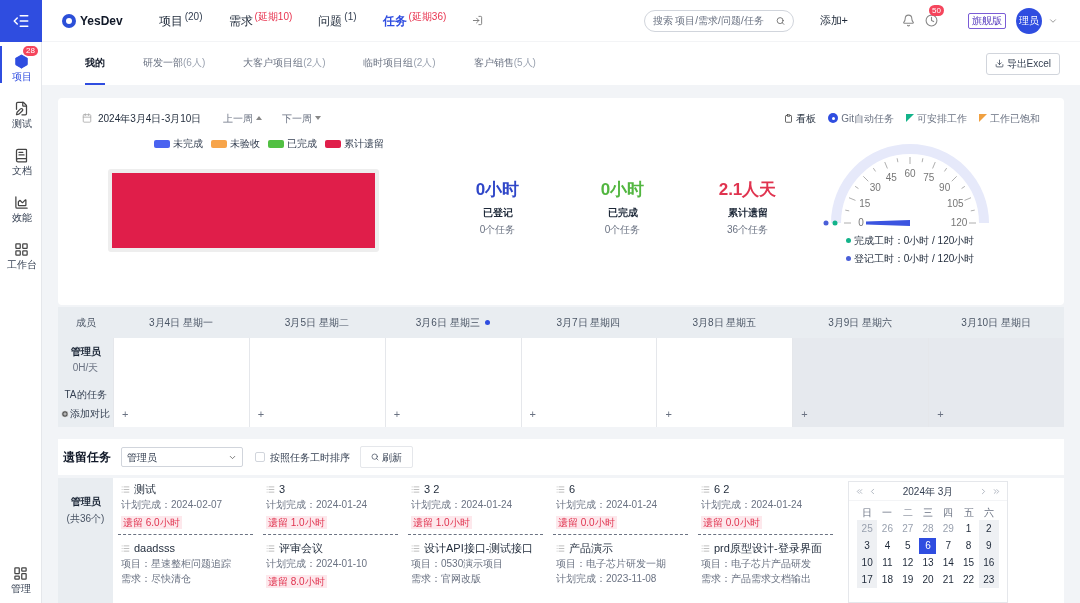  Describe the element at coordinates (20, 205) in the screenshot. I see `sidebar-item: 效能` at that location.